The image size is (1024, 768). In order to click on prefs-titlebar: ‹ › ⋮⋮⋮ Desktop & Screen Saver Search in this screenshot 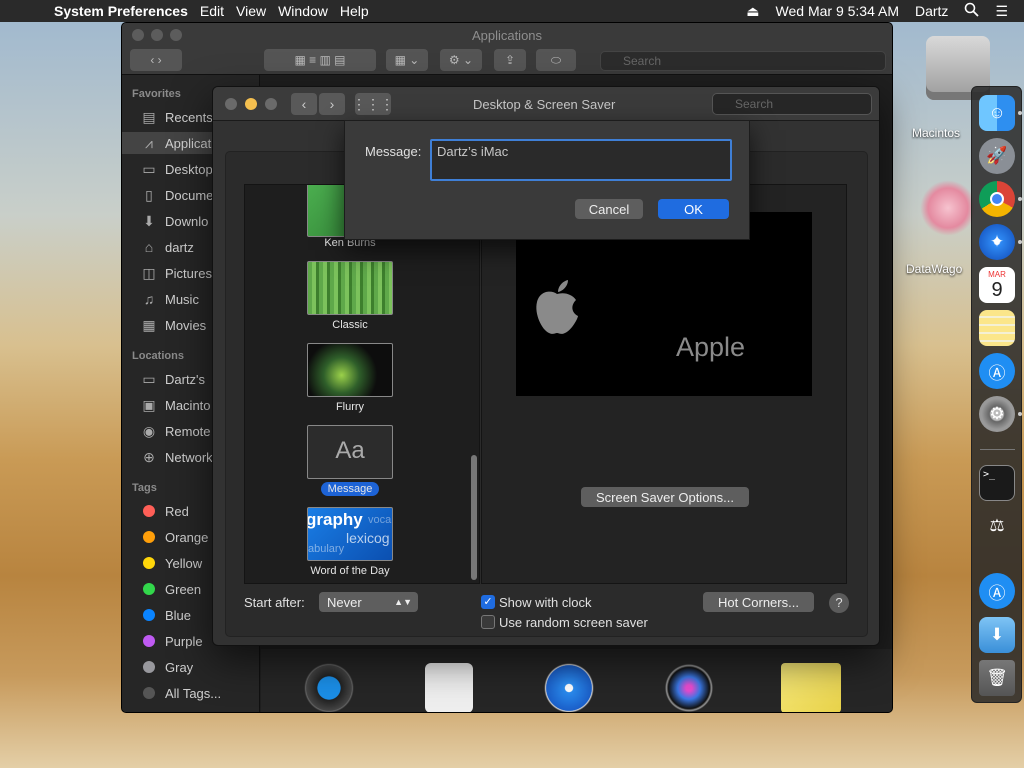, I will do `click(546, 104)`.